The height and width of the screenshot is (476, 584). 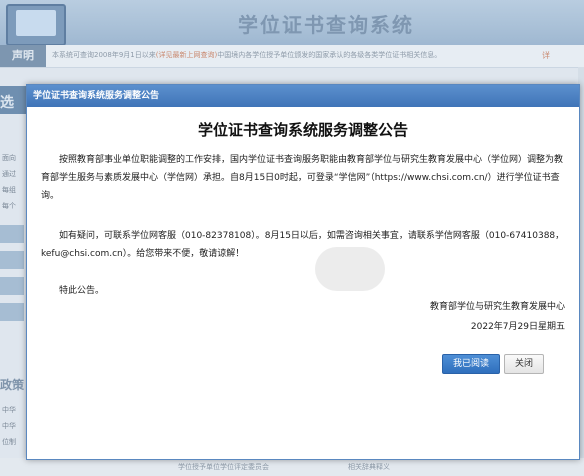 What do you see at coordinates (329, 55) in the screenshot?
I see `notice-text-b: 中国境内各学位授予单位颁发的国家承认的各级各类学位证书相关信息。` at bounding box center [329, 55].